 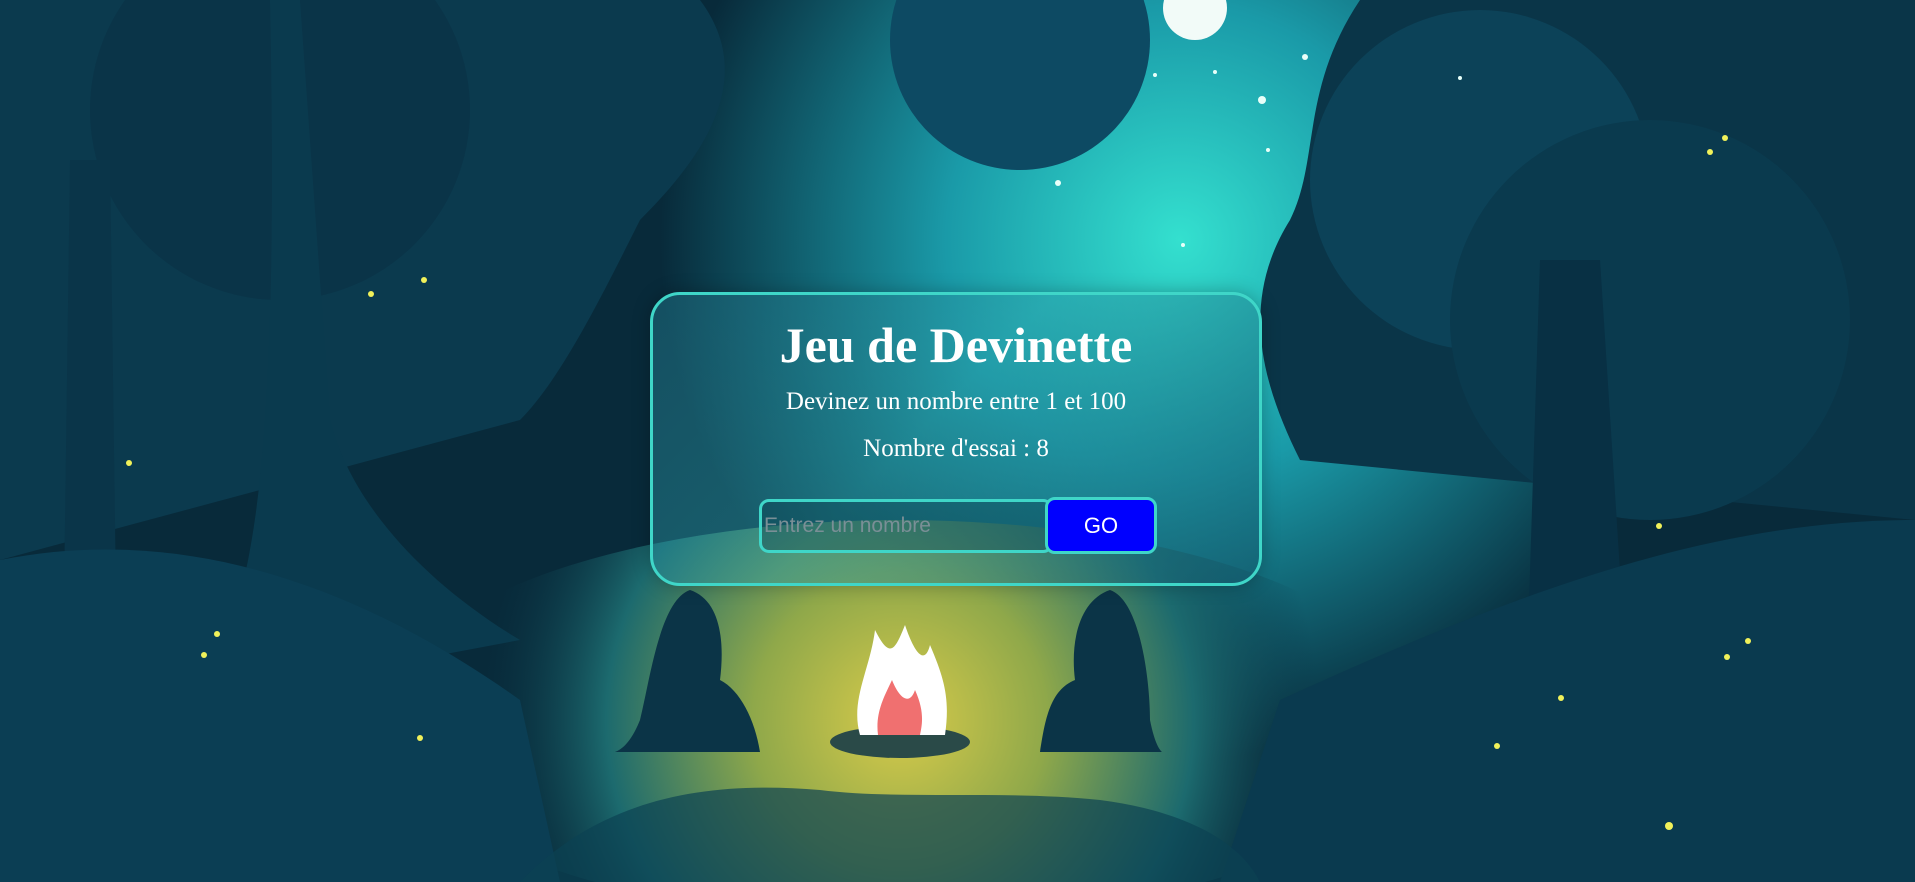 I want to click on guess-number-input, so click(x=906, y=526).